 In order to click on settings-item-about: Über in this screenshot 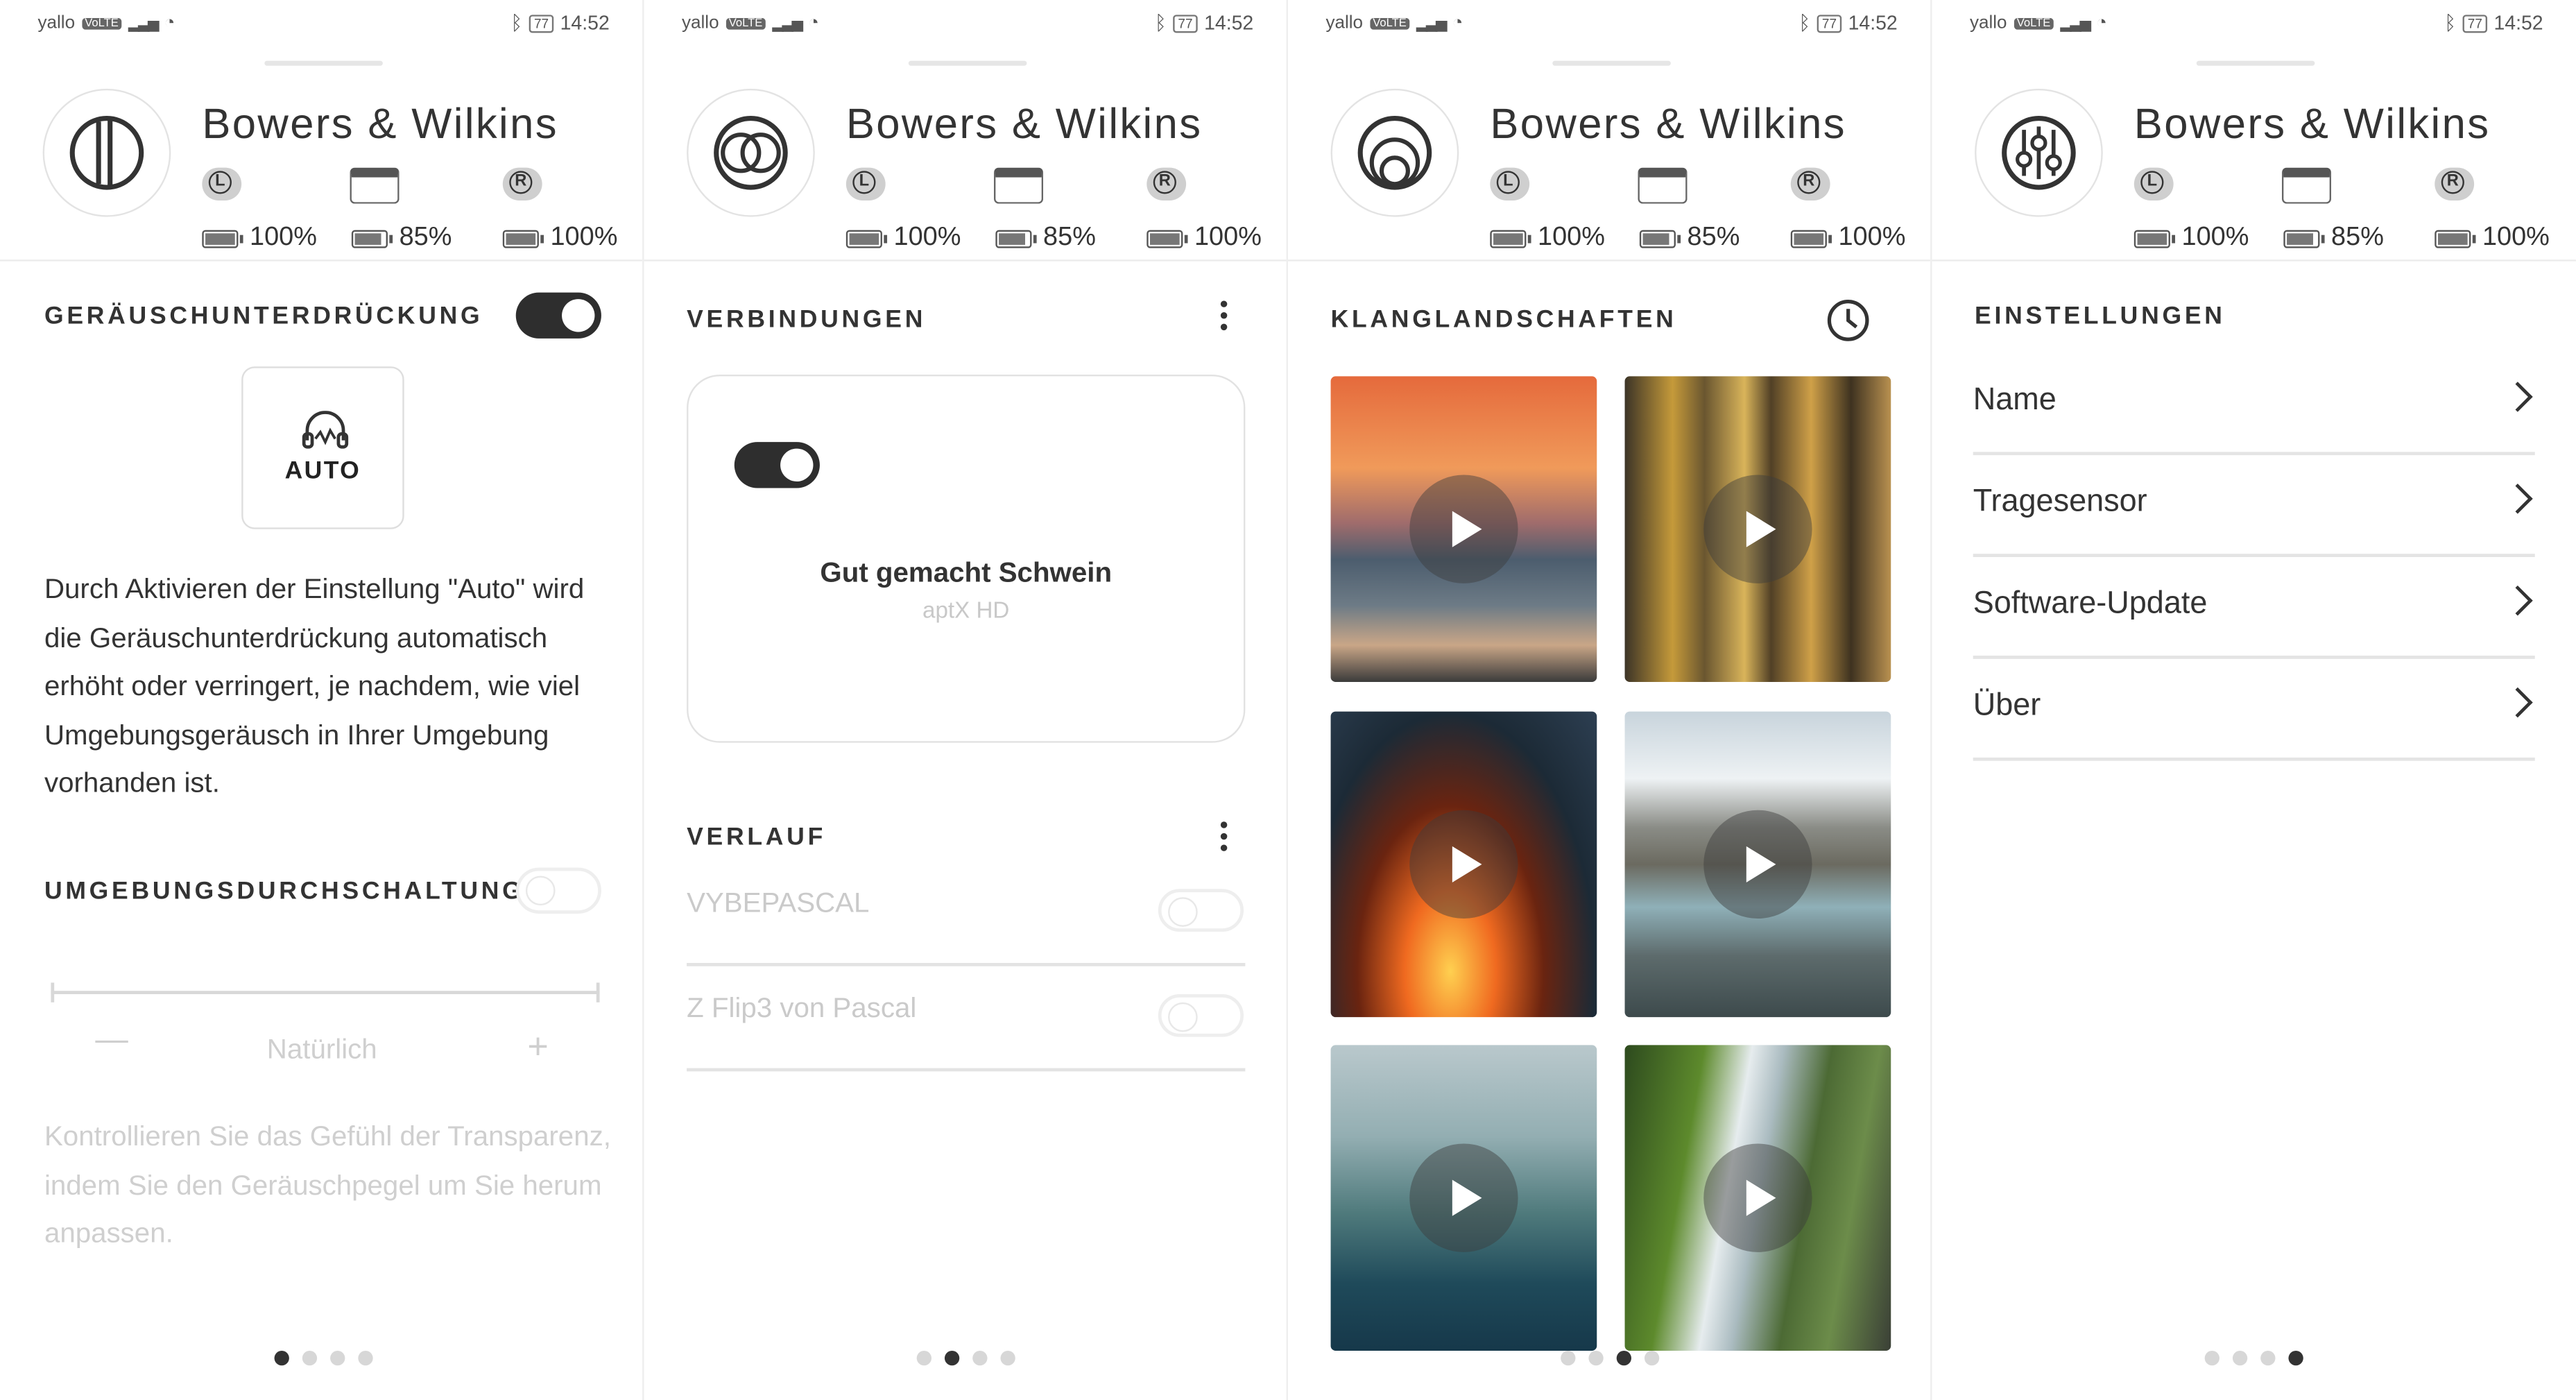, I will do `click(2254, 708)`.